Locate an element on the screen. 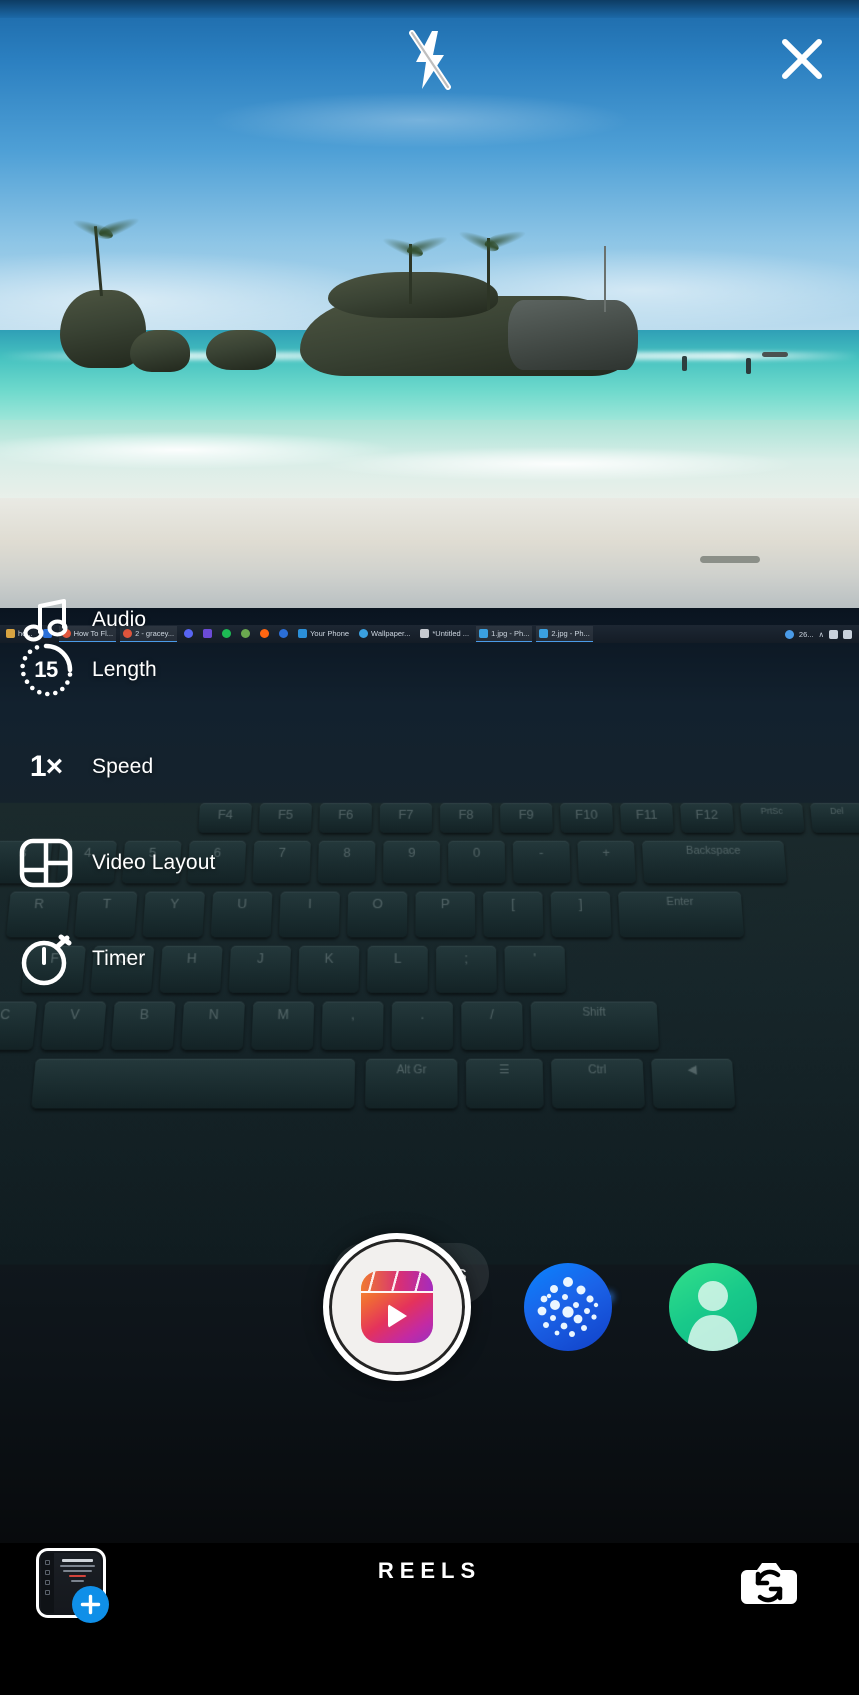  reels-clapperboard-icon is located at coordinates (397, 1307).